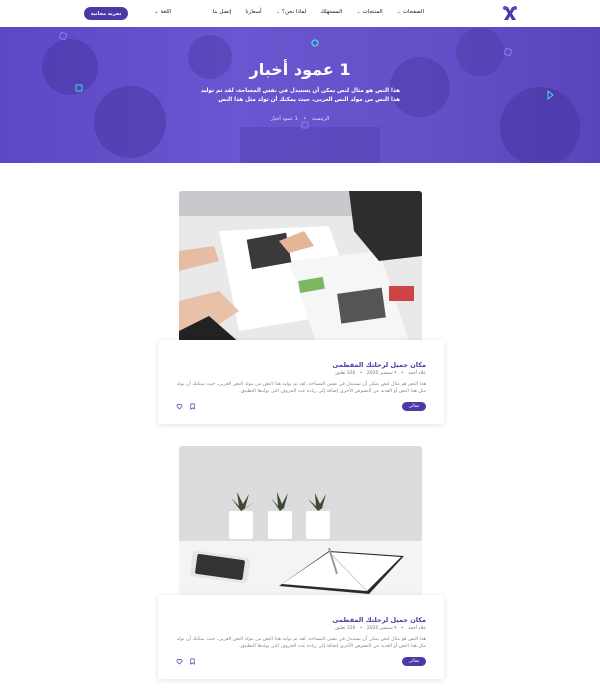 This screenshot has height=700, width=600. What do you see at coordinates (410, 12) in the screenshot?
I see `menu-item-pages: الصفحات ⌄` at bounding box center [410, 12].